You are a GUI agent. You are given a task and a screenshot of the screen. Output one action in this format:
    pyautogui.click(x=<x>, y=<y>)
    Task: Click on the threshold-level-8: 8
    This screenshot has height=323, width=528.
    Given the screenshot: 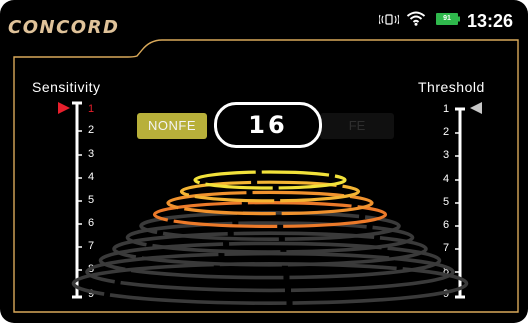 What is the action you would take?
    pyautogui.click(x=446, y=271)
    